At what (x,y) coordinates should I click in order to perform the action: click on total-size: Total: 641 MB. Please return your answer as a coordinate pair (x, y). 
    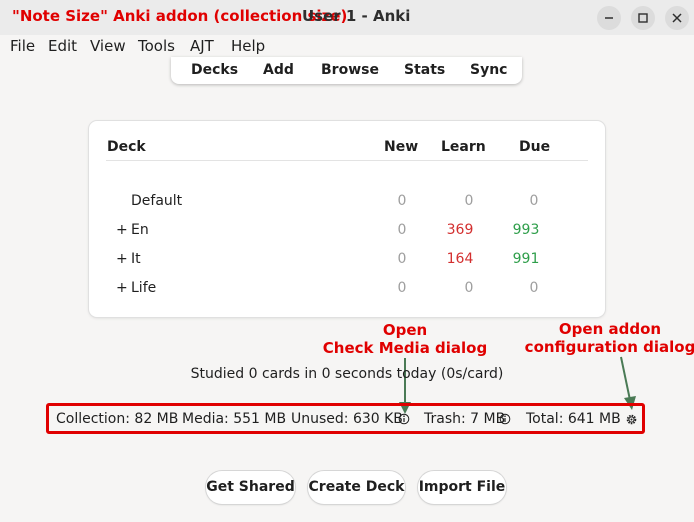
    Looking at the image, I should click on (573, 419).